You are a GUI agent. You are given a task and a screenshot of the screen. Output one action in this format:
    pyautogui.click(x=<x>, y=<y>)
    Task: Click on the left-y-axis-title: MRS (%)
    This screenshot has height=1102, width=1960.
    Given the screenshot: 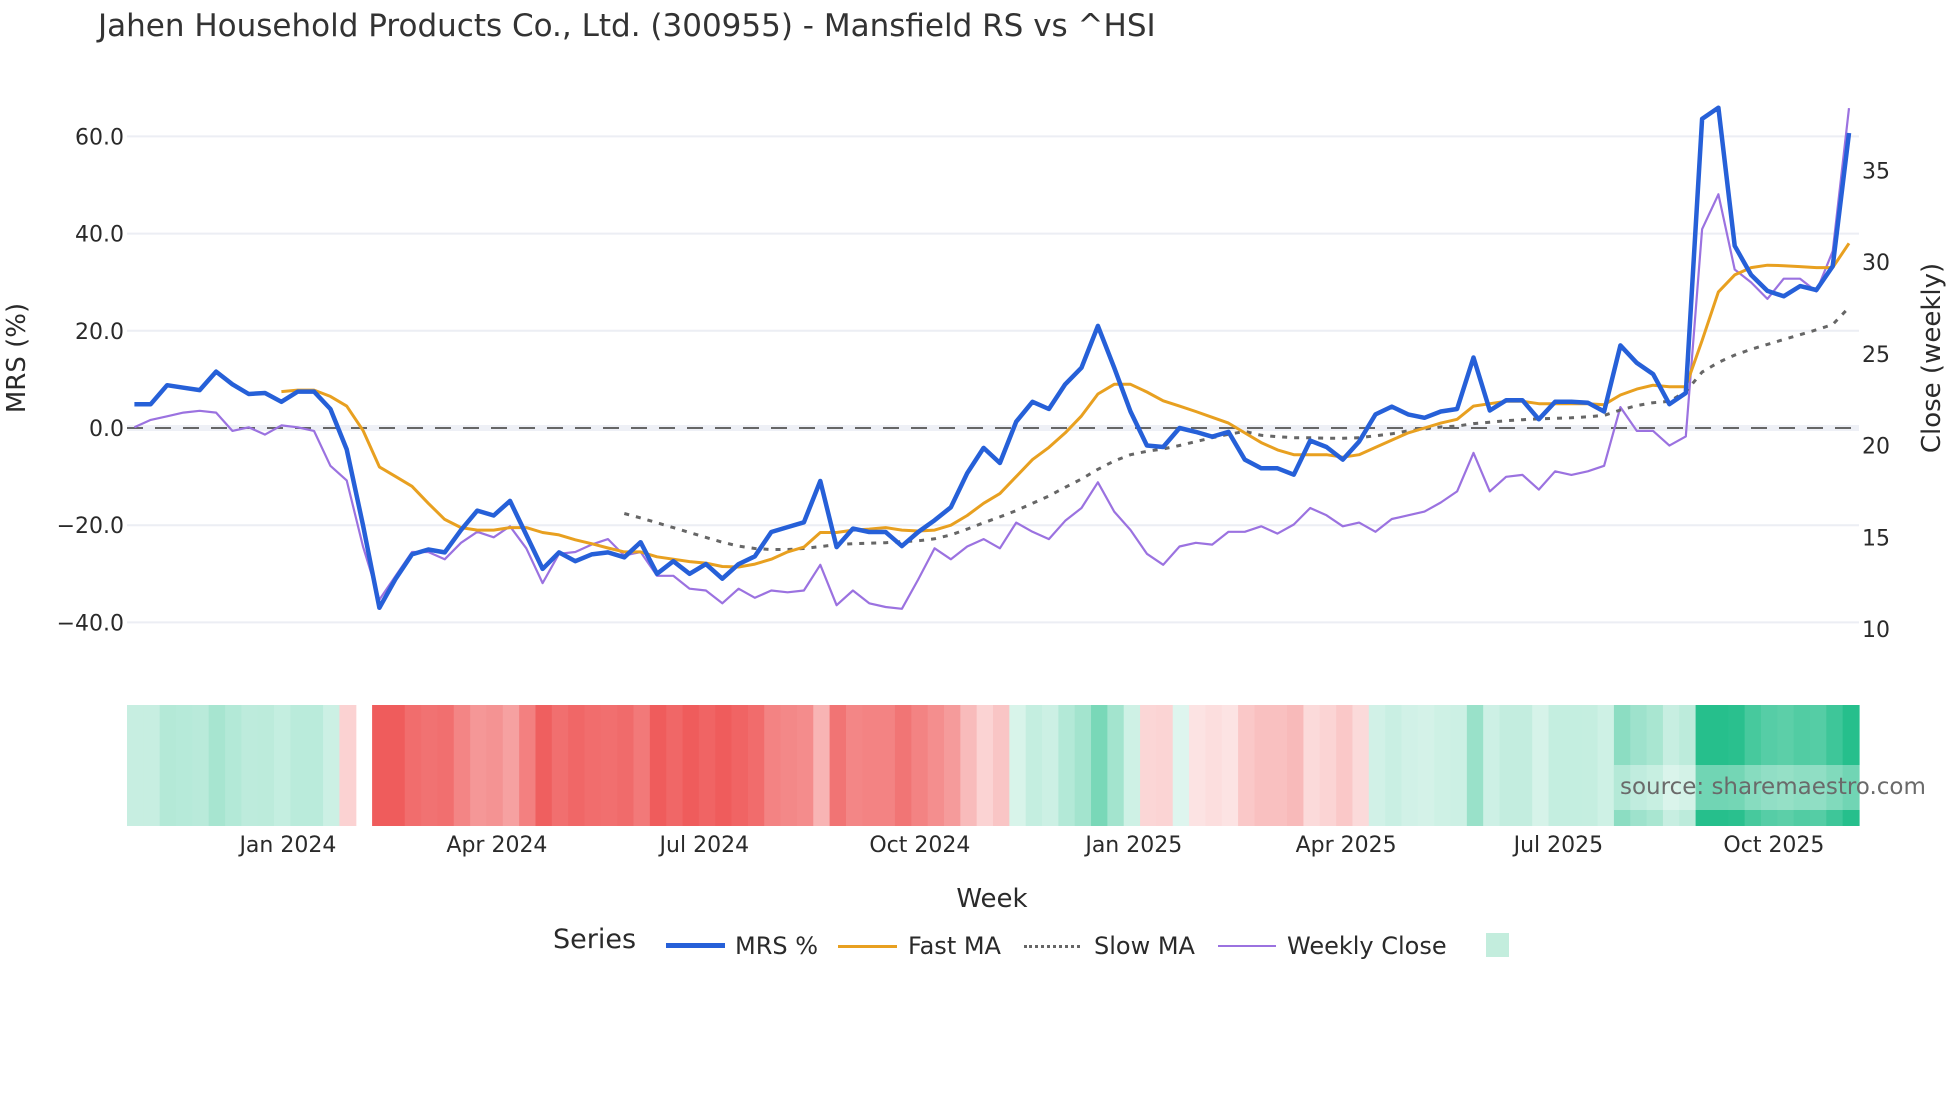 What is the action you would take?
    pyautogui.click(x=17, y=358)
    